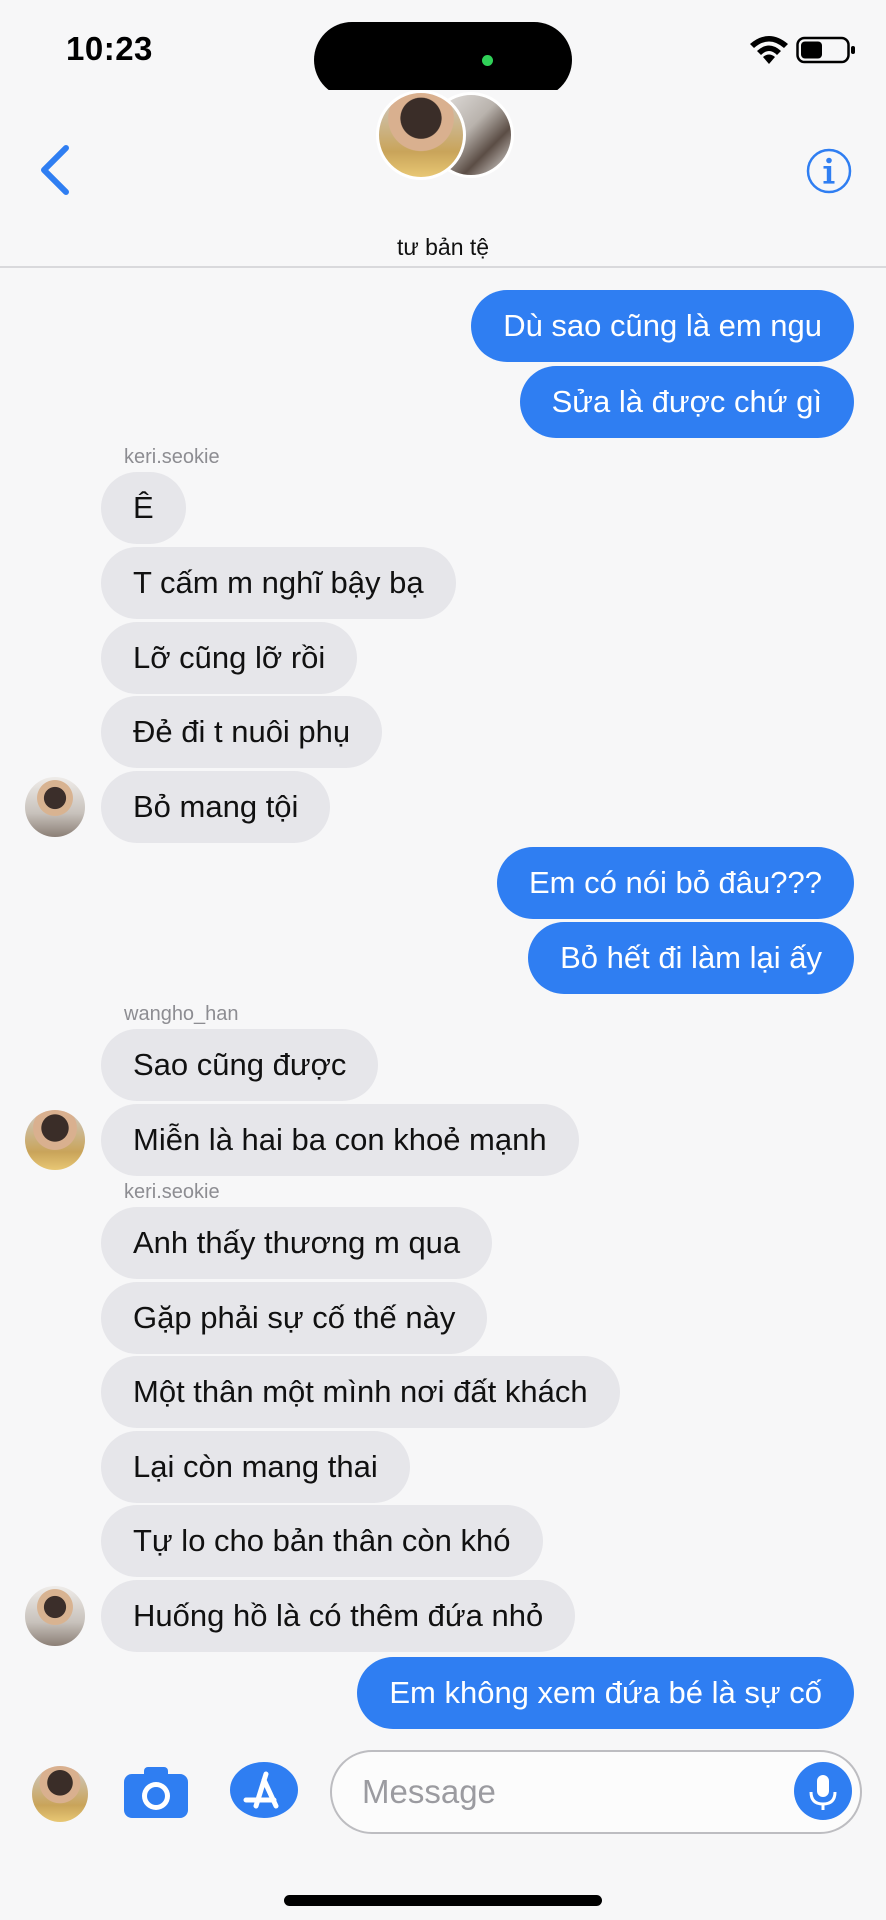  I want to click on incoming-message: Lỡ cũng lỡ rồi, so click(229, 658).